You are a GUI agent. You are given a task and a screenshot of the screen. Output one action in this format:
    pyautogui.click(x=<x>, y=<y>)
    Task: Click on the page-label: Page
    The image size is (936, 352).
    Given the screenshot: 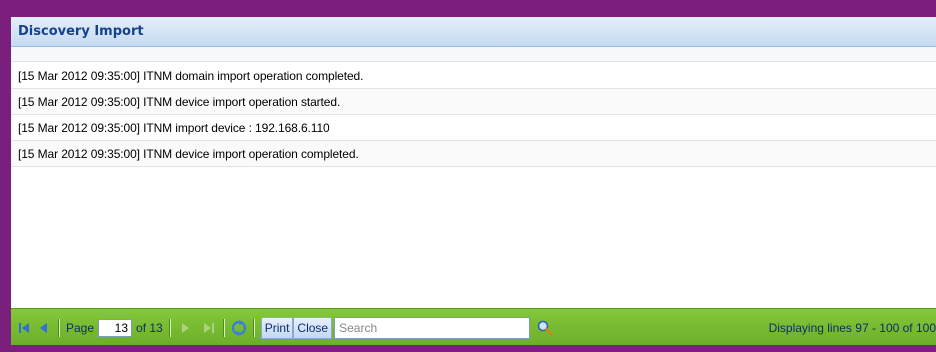 What is the action you would take?
    pyautogui.click(x=80, y=327)
    